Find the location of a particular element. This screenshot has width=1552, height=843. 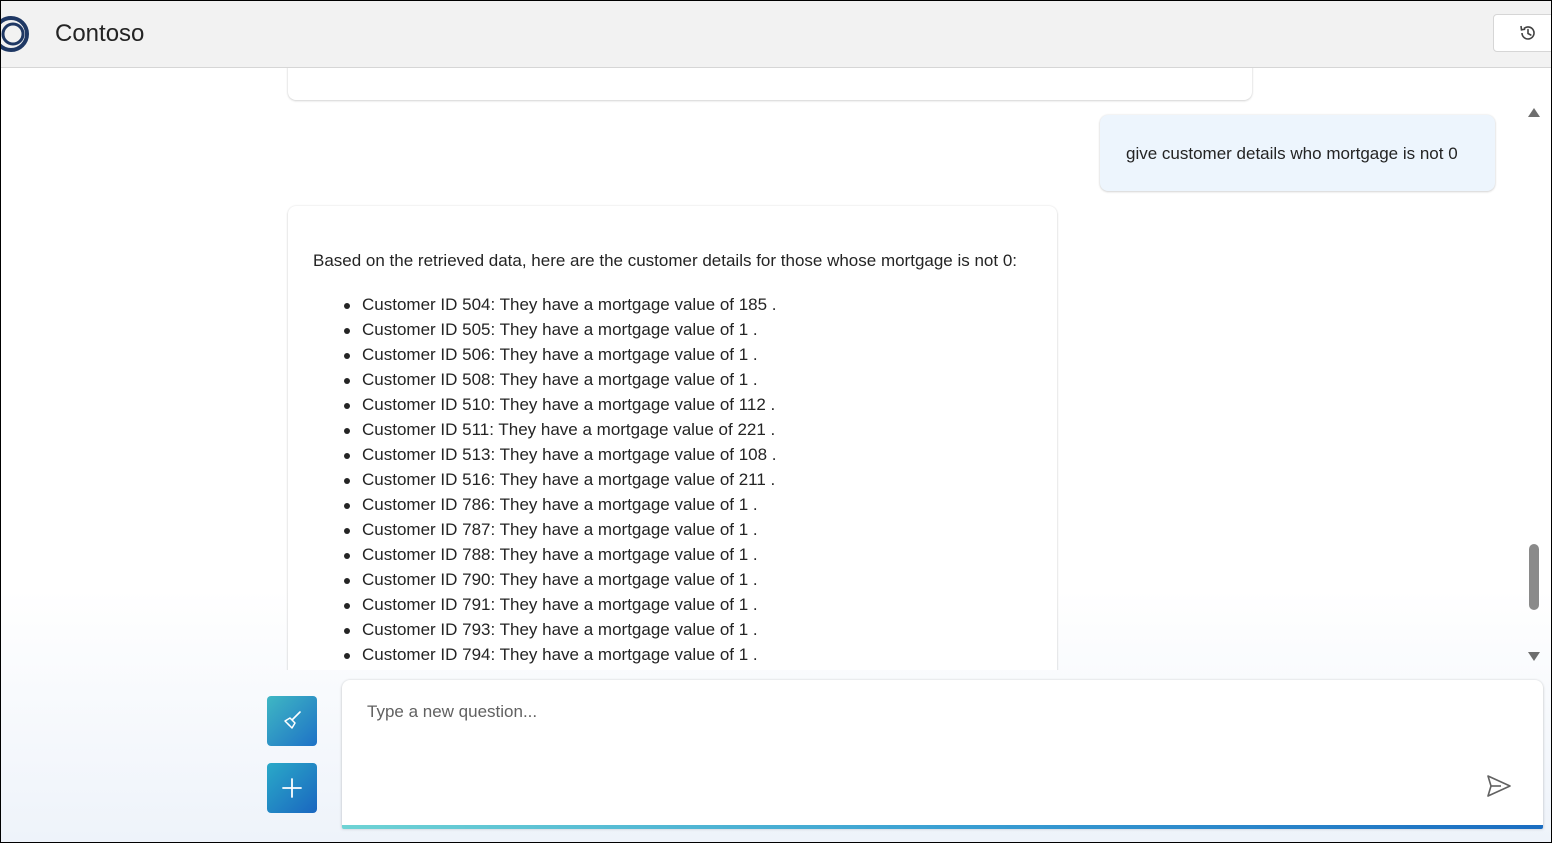

plus-icon is located at coordinates (292, 788).